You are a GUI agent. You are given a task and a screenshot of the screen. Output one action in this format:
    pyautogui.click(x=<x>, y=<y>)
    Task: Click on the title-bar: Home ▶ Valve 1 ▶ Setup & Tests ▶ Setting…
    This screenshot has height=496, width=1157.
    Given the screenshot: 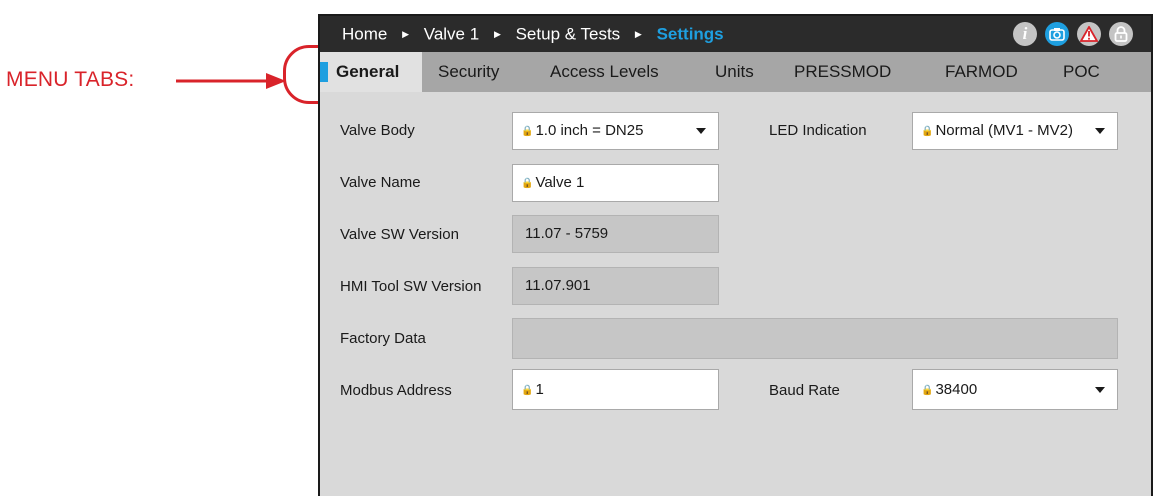 What is the action you would take?
    pyautogui.click(x=735, y=34)
    